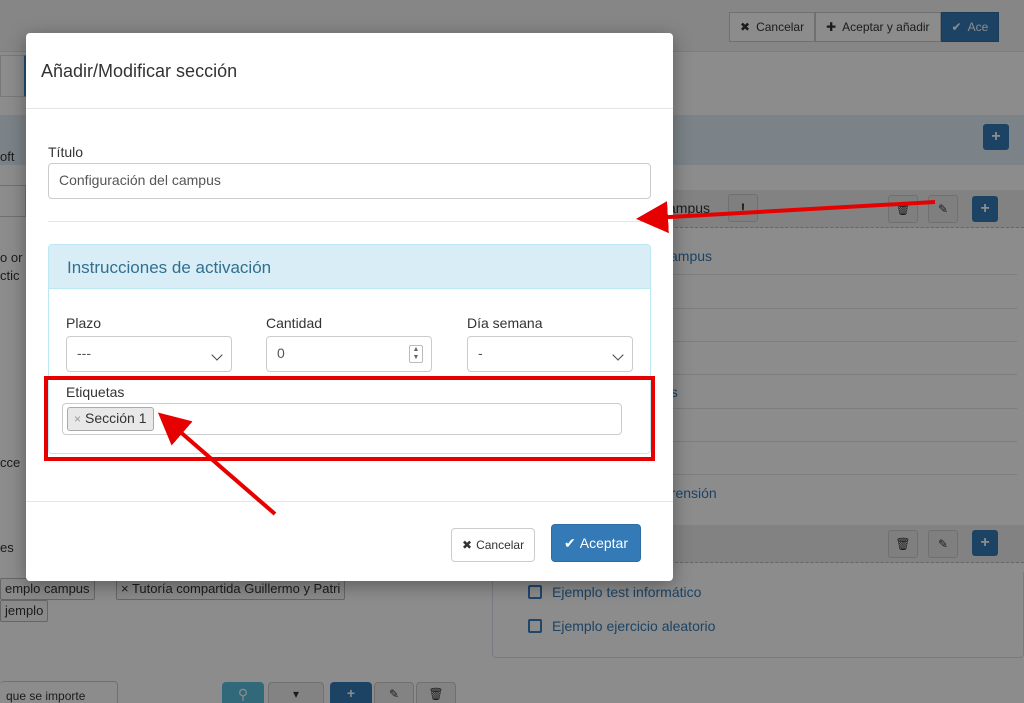  Describe the element at coordinates (596, 543) in the screenshot. I see `accept-button: ✔ Aceptar` at that location.